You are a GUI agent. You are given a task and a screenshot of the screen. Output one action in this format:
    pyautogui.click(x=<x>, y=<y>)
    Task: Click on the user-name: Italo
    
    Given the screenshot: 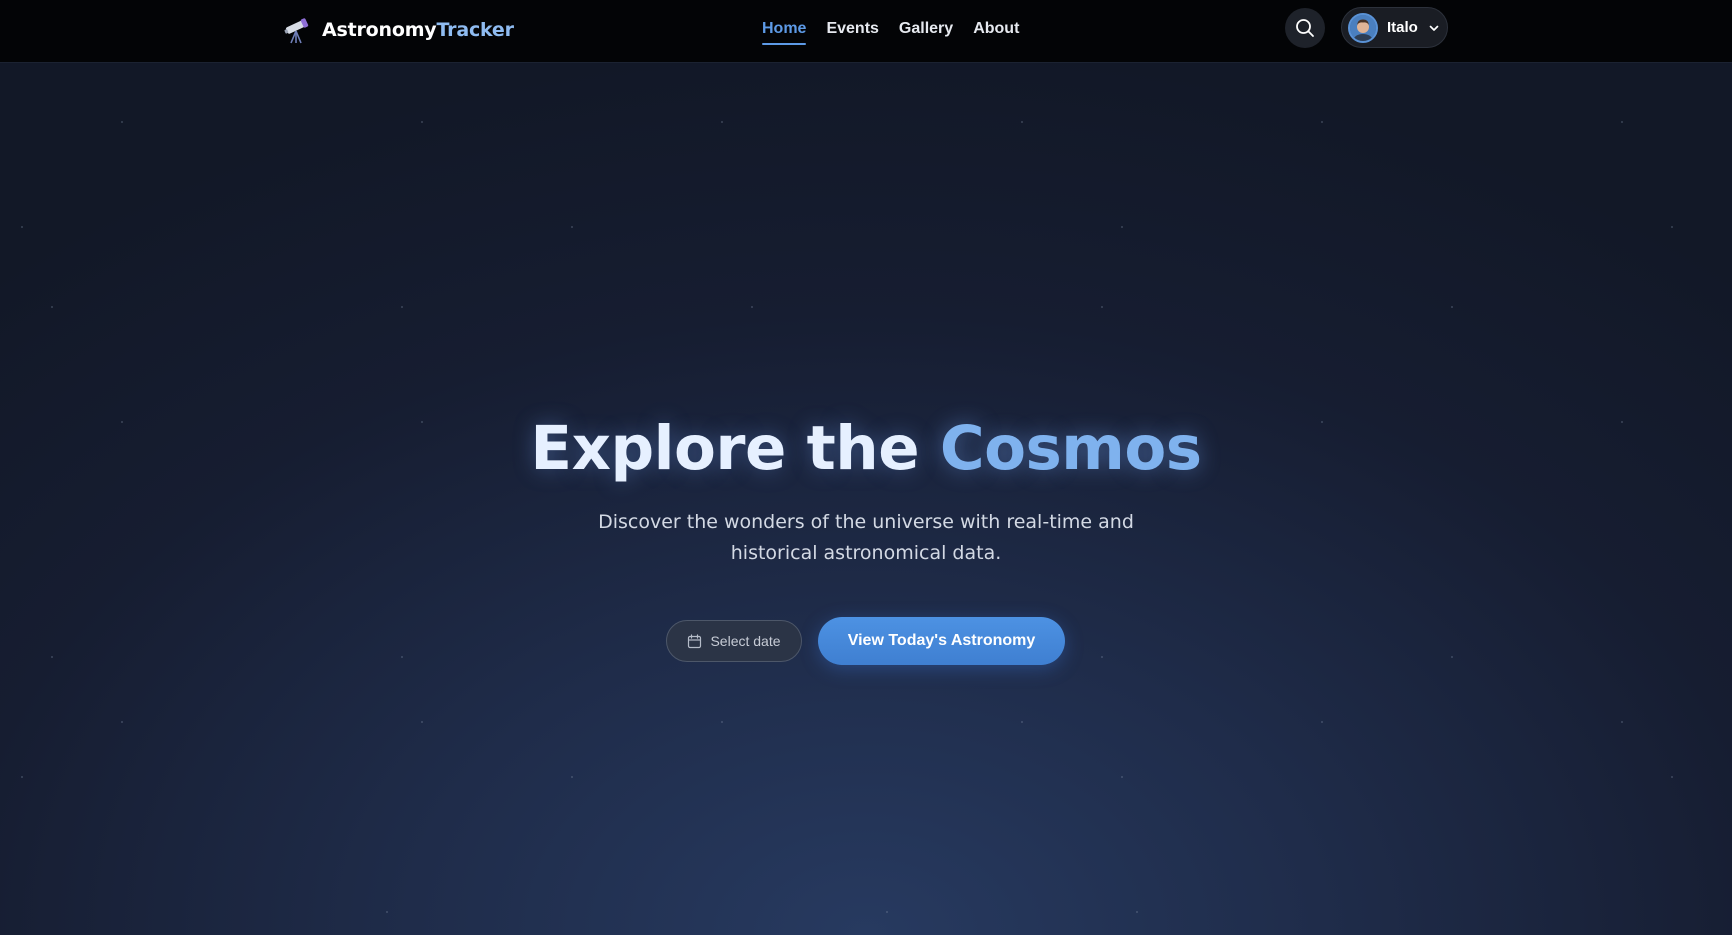 What is the action you would take?
    pyautogui.click(x=1402, y=27)
    